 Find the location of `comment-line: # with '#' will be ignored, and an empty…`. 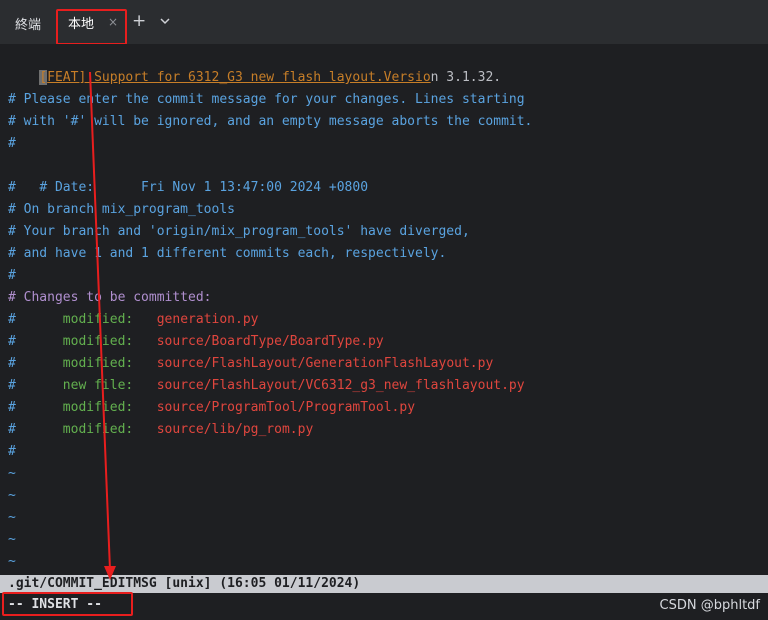

comment-line: # with '#' will be ignored, and an empty… is located at coordinates (270, 121).